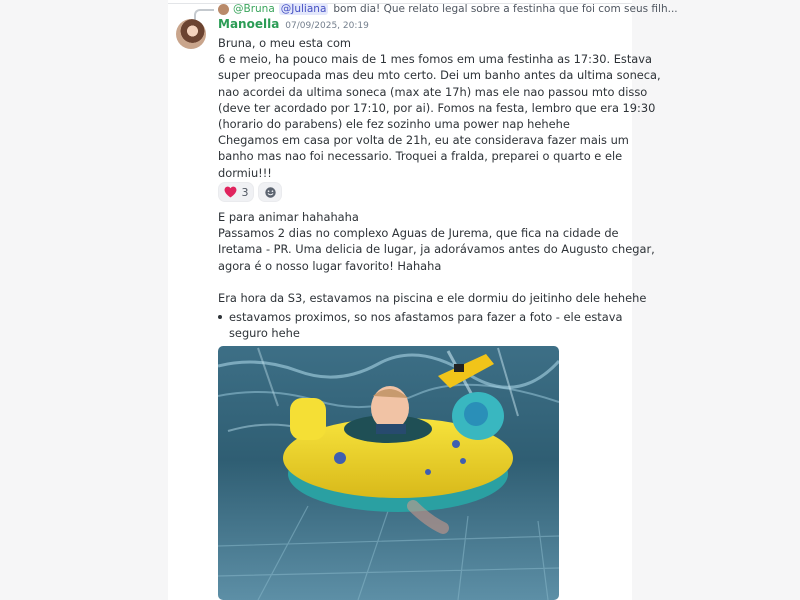 The image size is (800, 600). What do you see at coordinates (230, 192) in the screenshot?
I see `heart-icon` at bounding box center [230, 192].